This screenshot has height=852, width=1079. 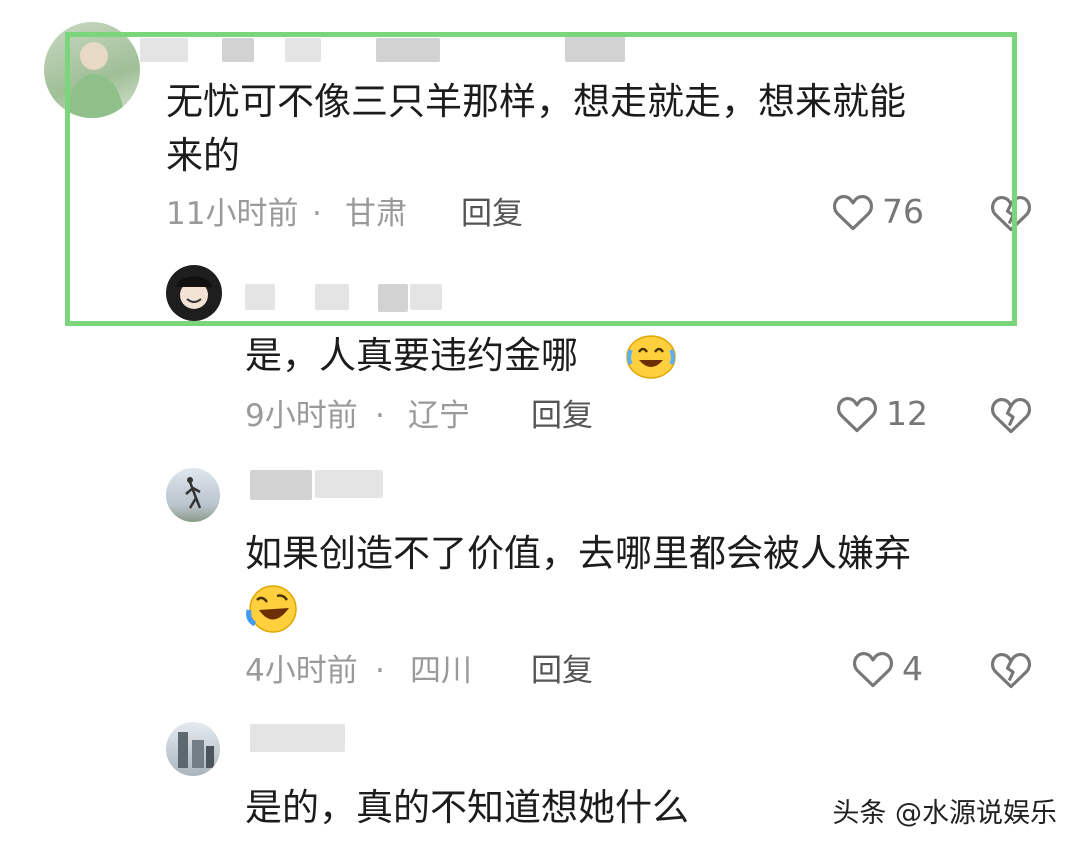 I want to click on comment-text: 如果创造不了价值，去哪里都会被人嫌弃, so click(x=578, y=553).